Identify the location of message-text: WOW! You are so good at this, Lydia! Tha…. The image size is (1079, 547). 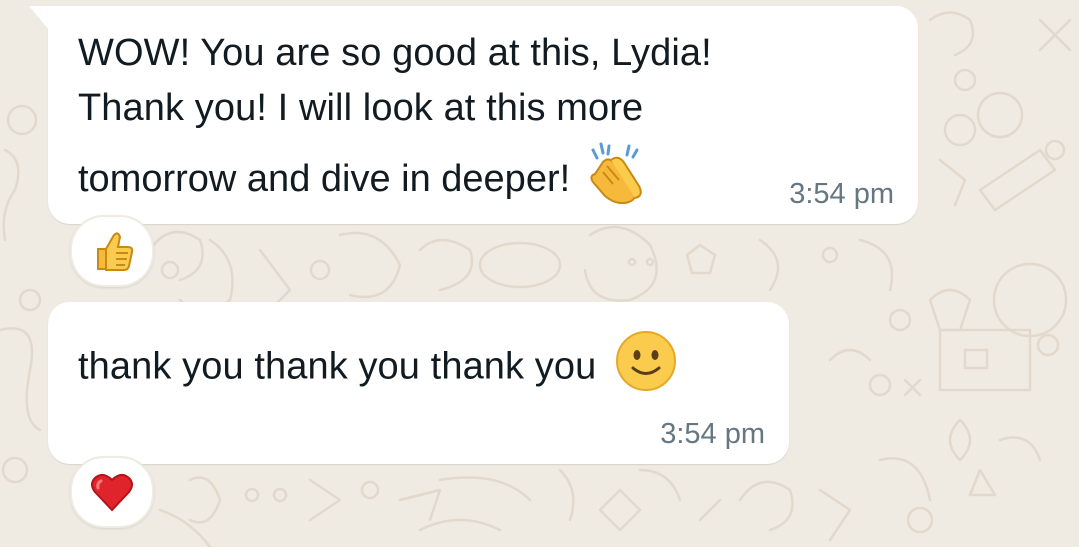
(395, 80).